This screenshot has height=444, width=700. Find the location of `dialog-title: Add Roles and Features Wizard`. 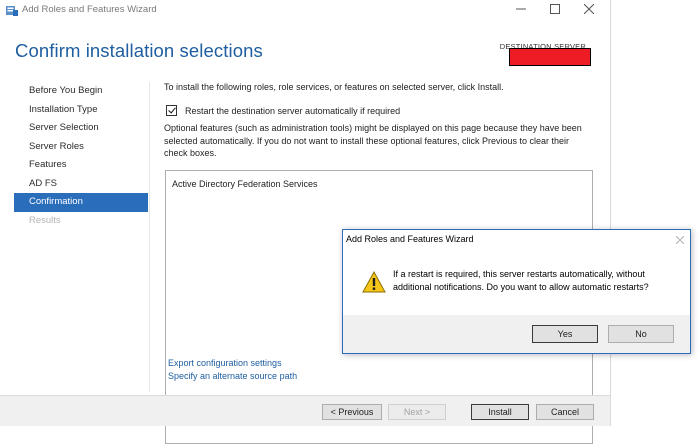

dialog-title: Add Roles and Features Wizard is located at coordinates (410, 239).